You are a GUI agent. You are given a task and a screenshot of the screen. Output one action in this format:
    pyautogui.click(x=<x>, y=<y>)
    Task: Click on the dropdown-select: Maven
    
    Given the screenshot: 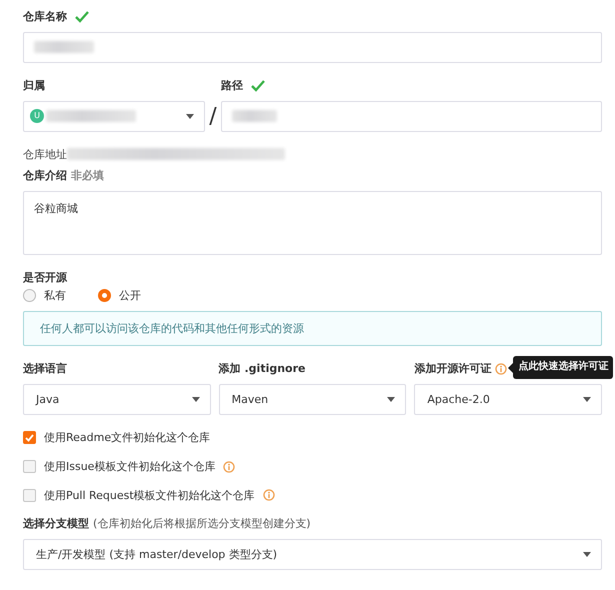 What is the action you would take?
    pyautogui.click(x=312, y=399)
    